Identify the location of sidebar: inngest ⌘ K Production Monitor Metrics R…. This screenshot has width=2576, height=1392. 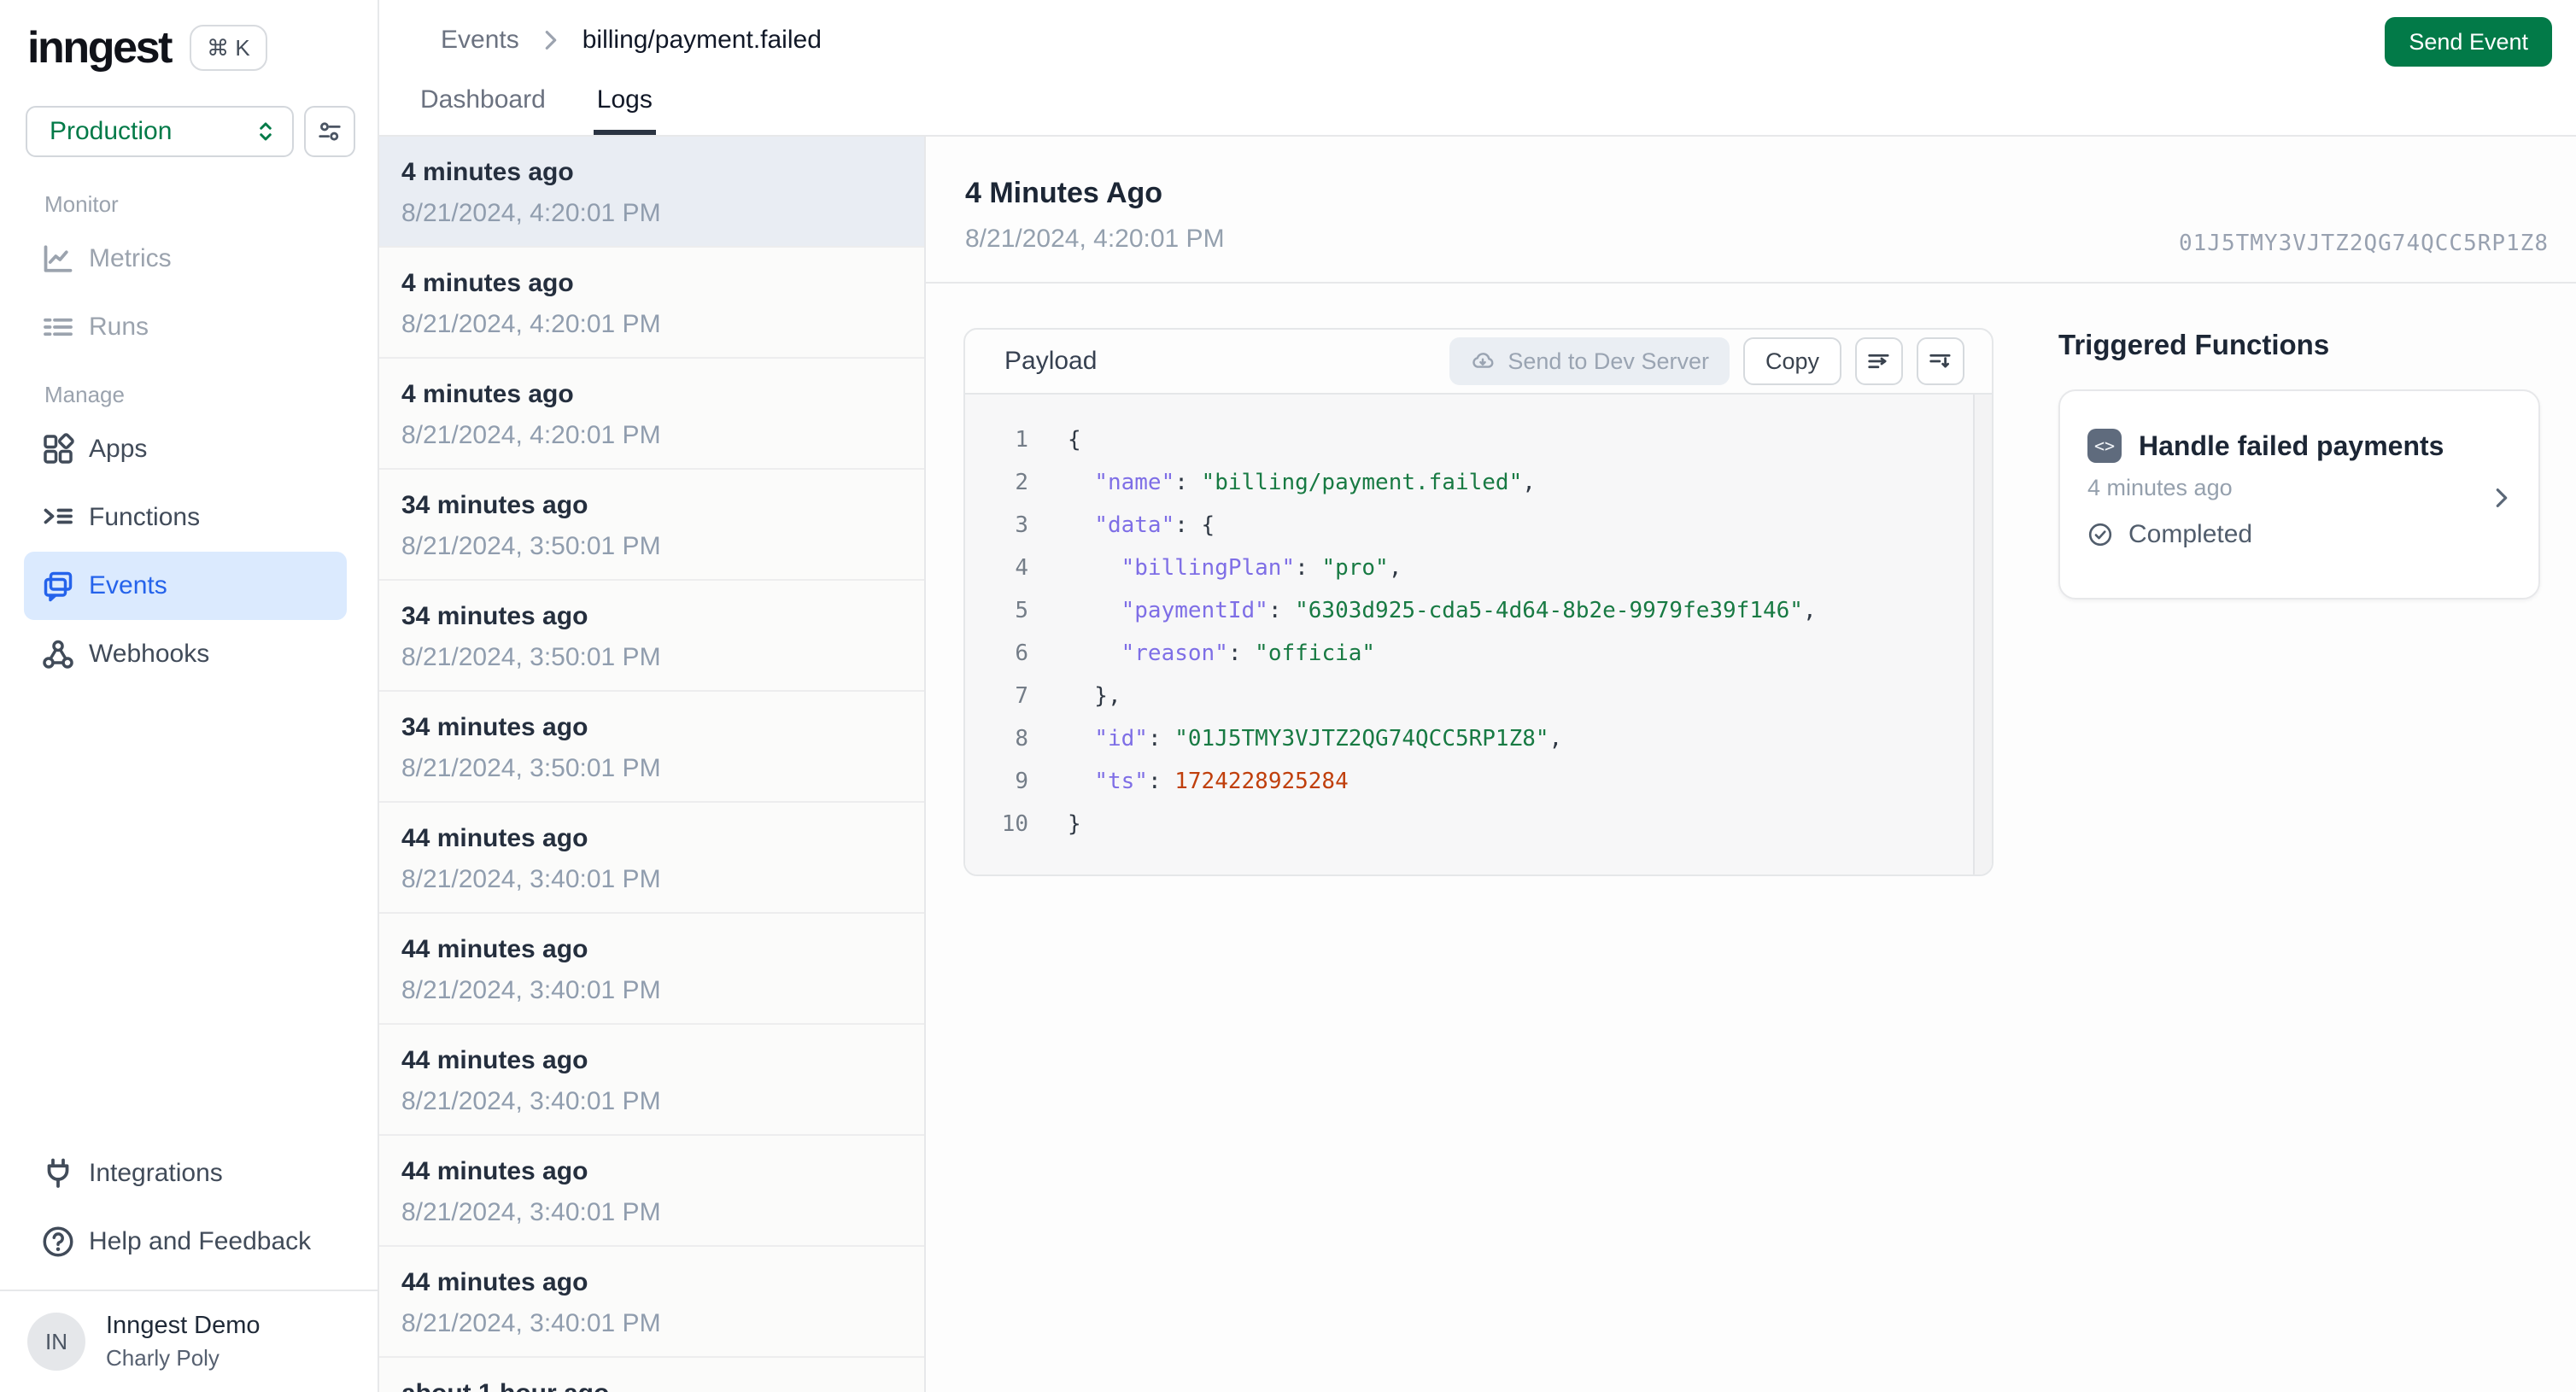
(189, 696).